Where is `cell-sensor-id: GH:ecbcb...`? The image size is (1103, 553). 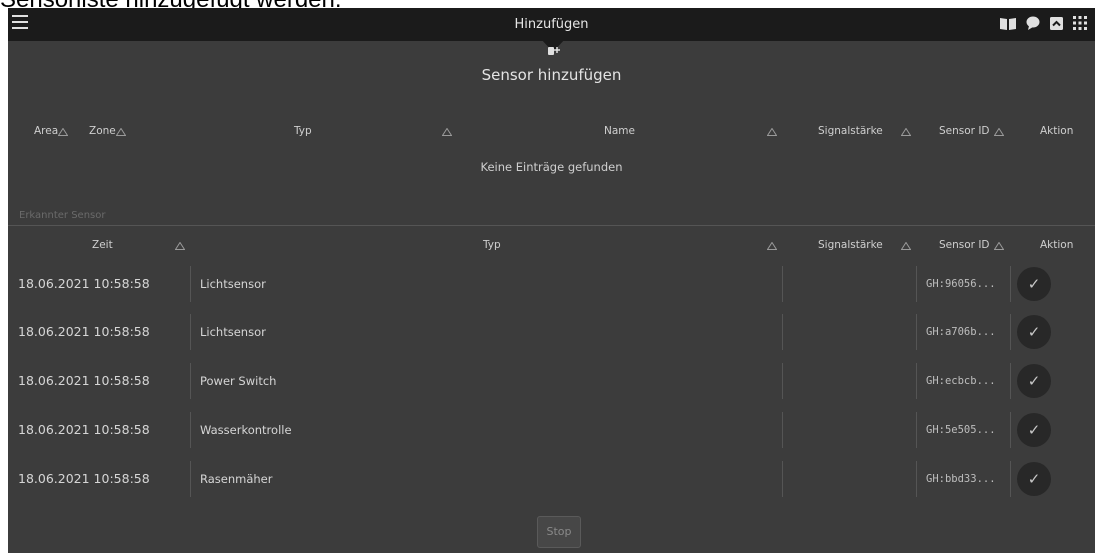
cell-sensor-id: GH:ecbcb... is located at coordinates (961, 381).